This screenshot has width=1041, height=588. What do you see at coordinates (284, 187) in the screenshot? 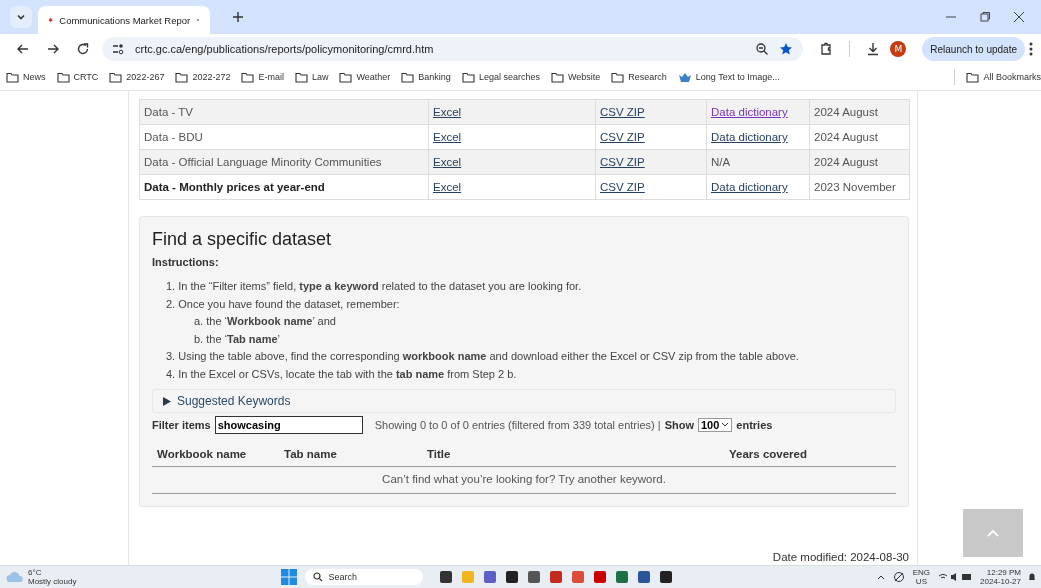
I see `table-cell: Data - Monthly prices at year-end` at bounding box center [284, 187].